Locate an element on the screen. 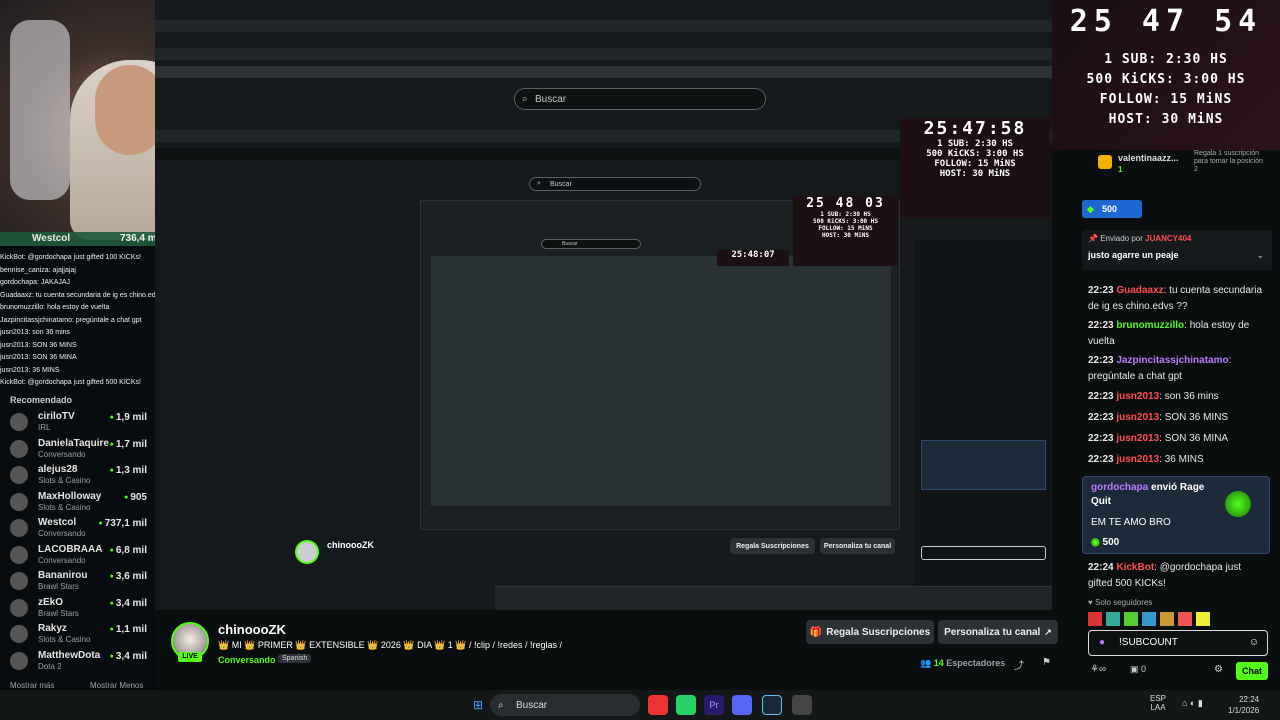 The width and height of the screenshot is (1280, 720). kicks-badge: ◆ 500 is located at coordinates (1112, 209).